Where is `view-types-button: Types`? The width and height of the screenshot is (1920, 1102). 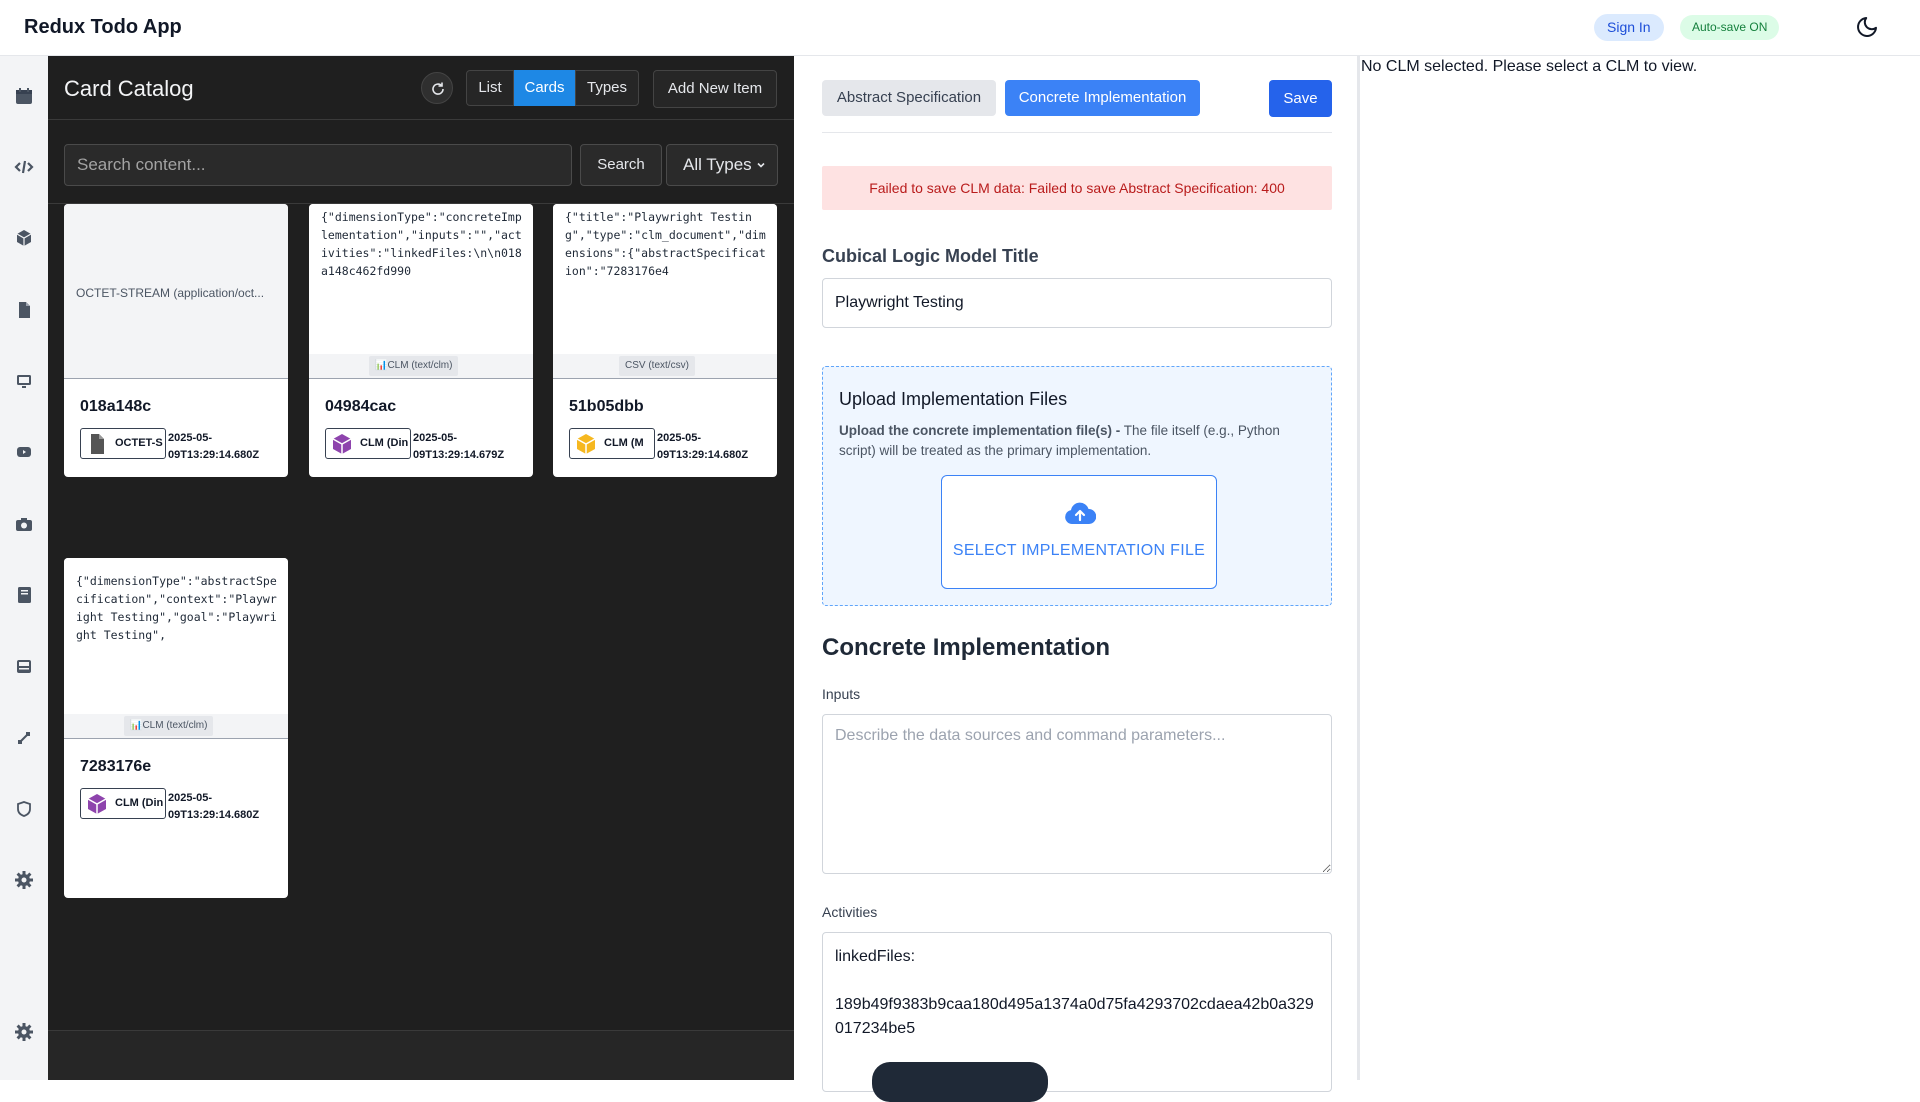
view-types-button: Types is located at coordinates (607, 88).